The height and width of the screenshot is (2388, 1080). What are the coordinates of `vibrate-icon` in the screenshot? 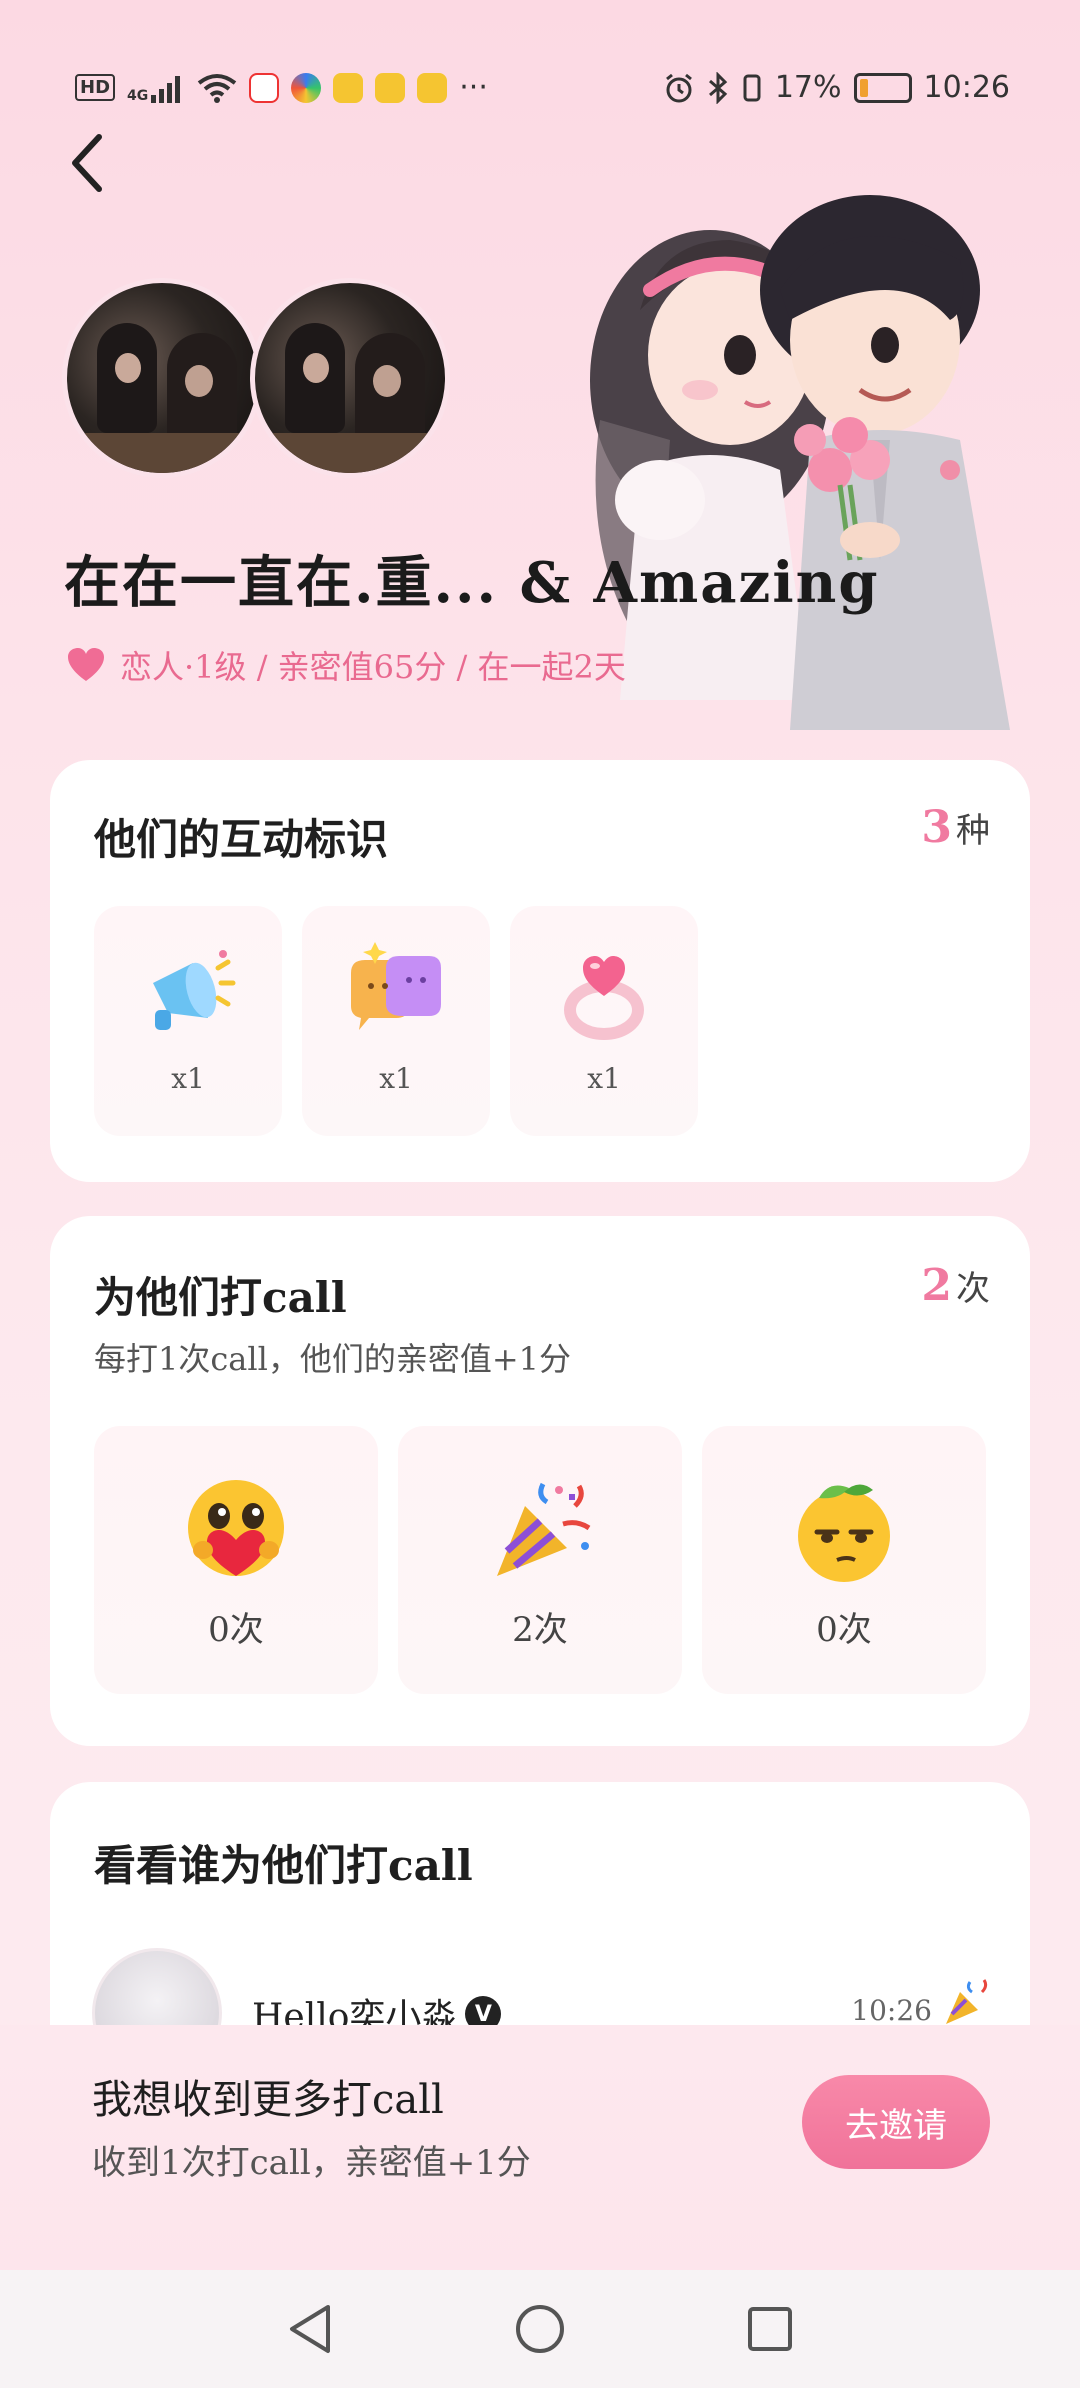 It's located at (752, 87).